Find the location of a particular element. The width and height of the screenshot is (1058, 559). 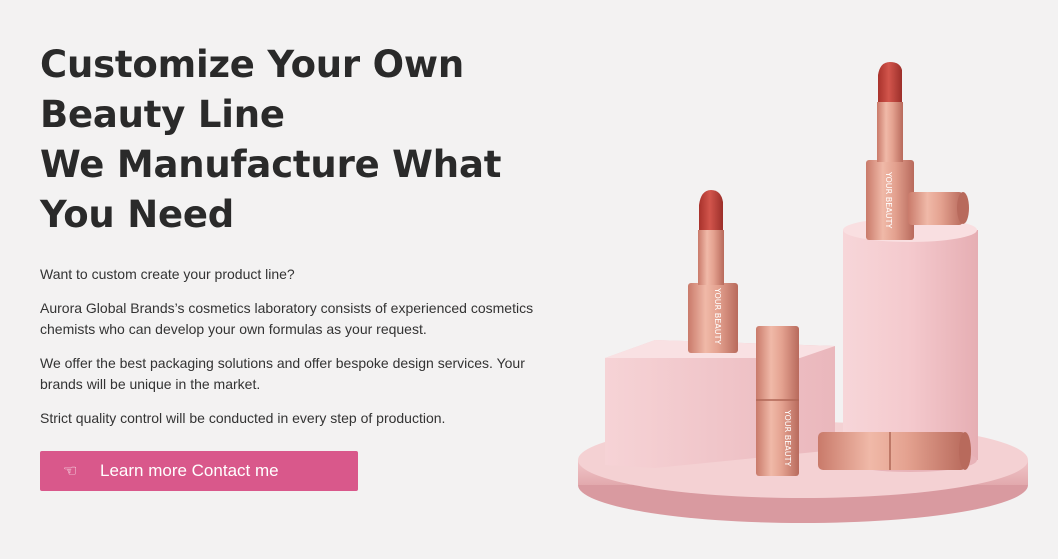

hand-pointing-icon: ☜ is located at coordinates (70, 471).